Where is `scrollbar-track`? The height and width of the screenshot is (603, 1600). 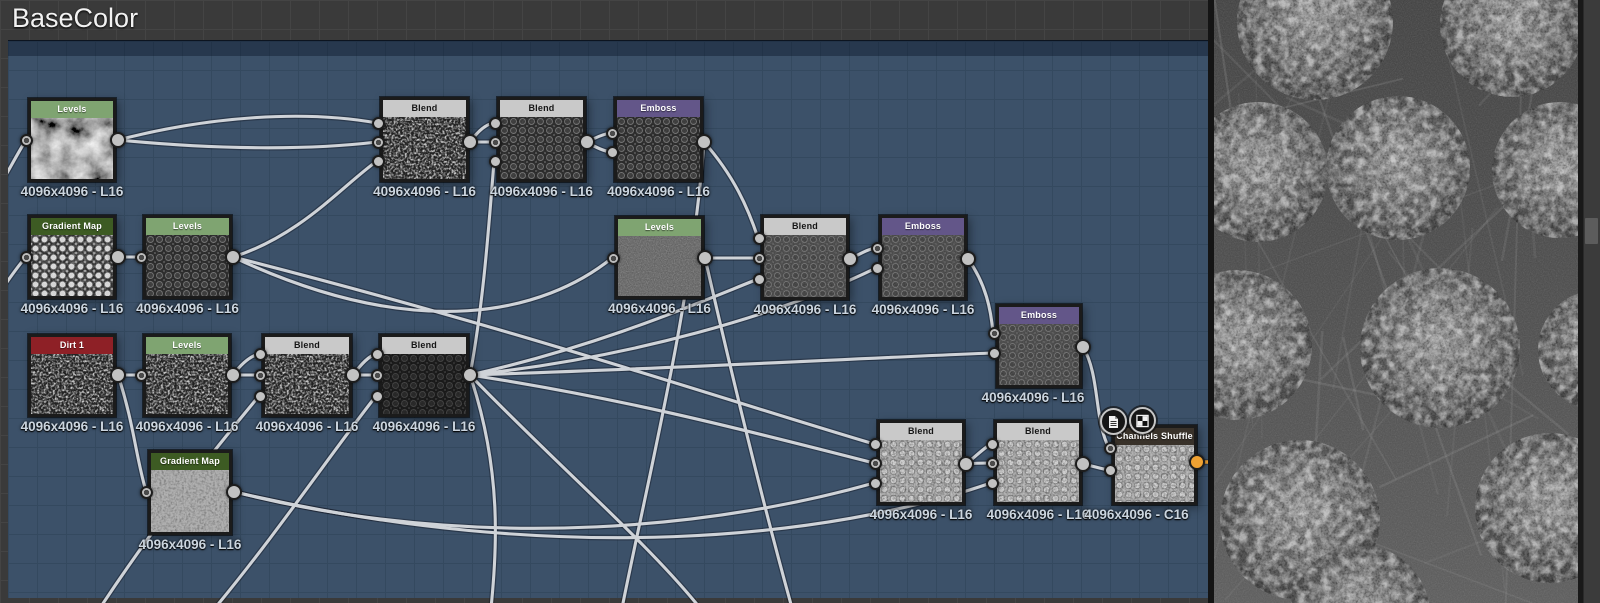 scrollbar-track is located at coordinates (1591, 301).